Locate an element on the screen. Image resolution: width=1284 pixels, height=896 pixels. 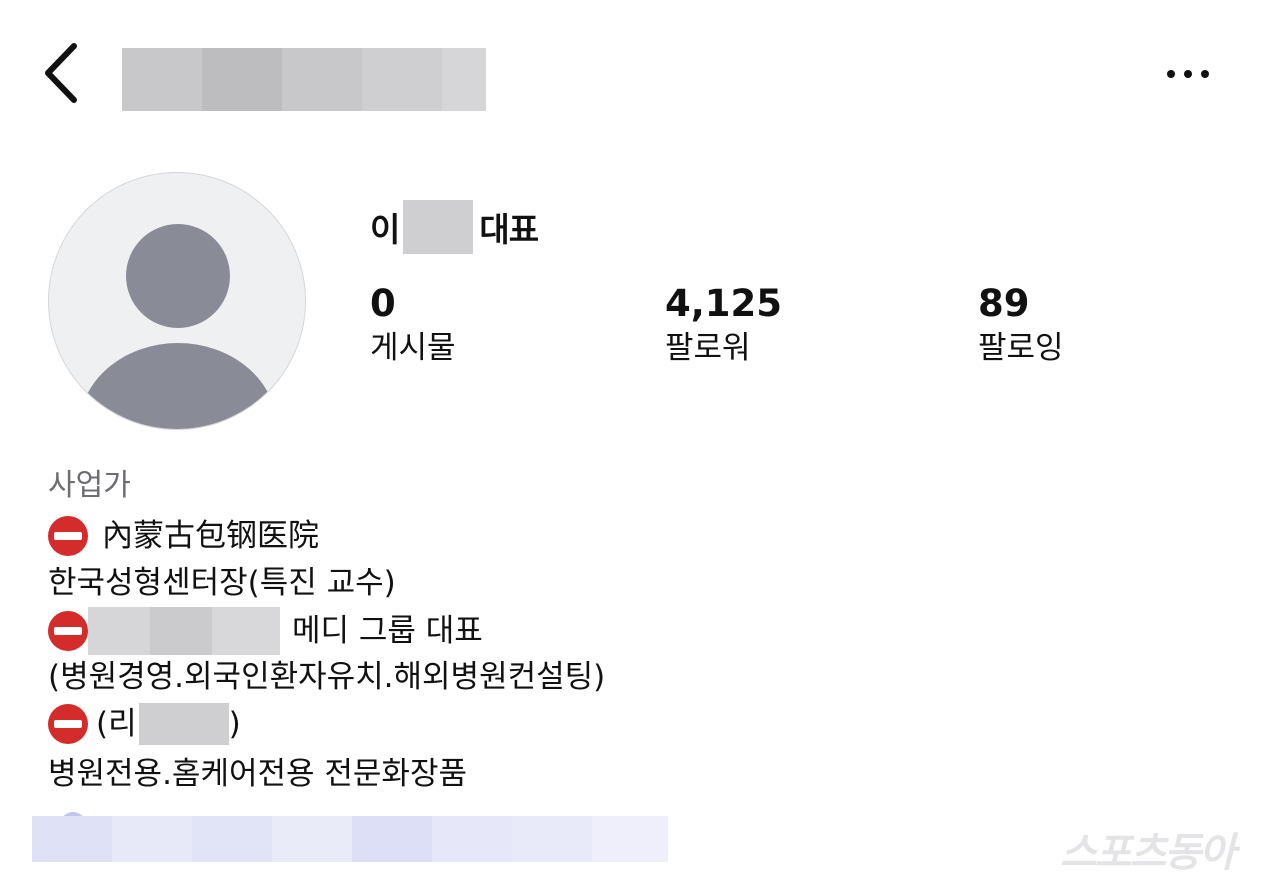
name-suffix: 대표 is located at coordinates (509, 229).